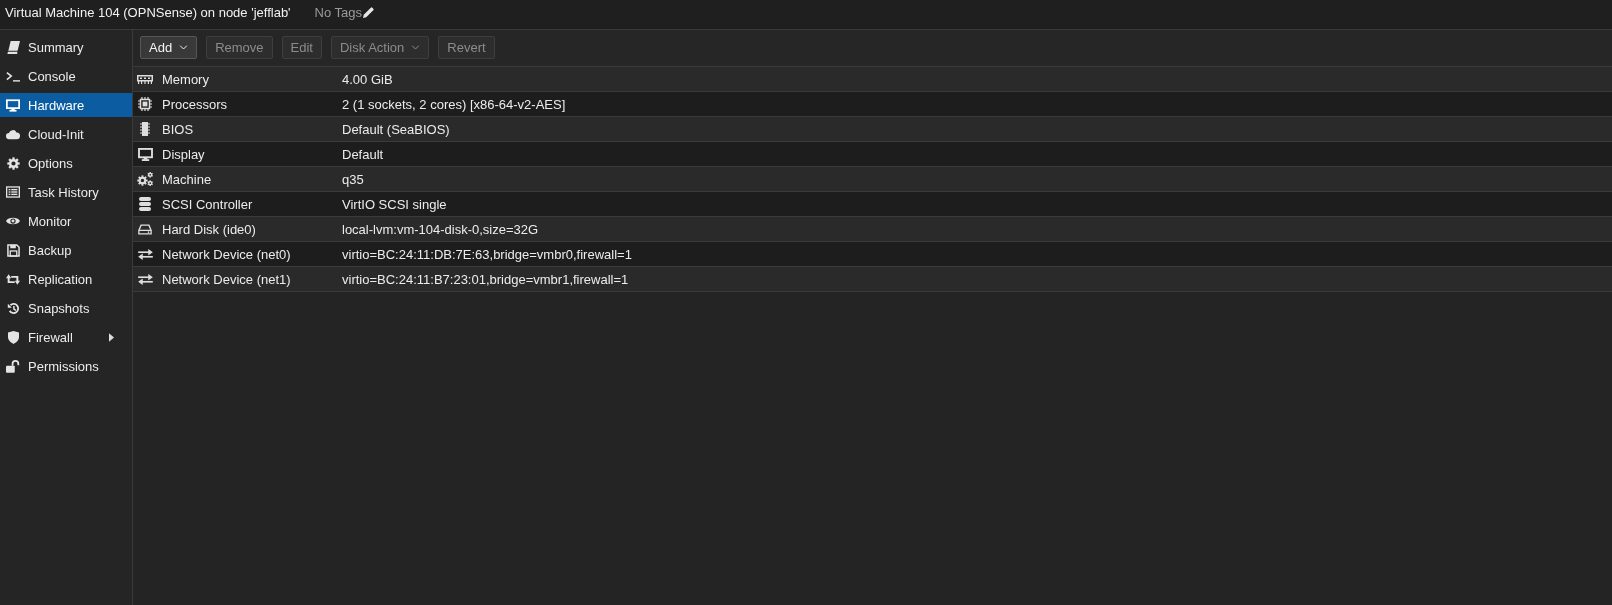  What do you see at coordinates (111, 337) in the screenshot?
I see `caret-icon` at bounding box center [111, 337].